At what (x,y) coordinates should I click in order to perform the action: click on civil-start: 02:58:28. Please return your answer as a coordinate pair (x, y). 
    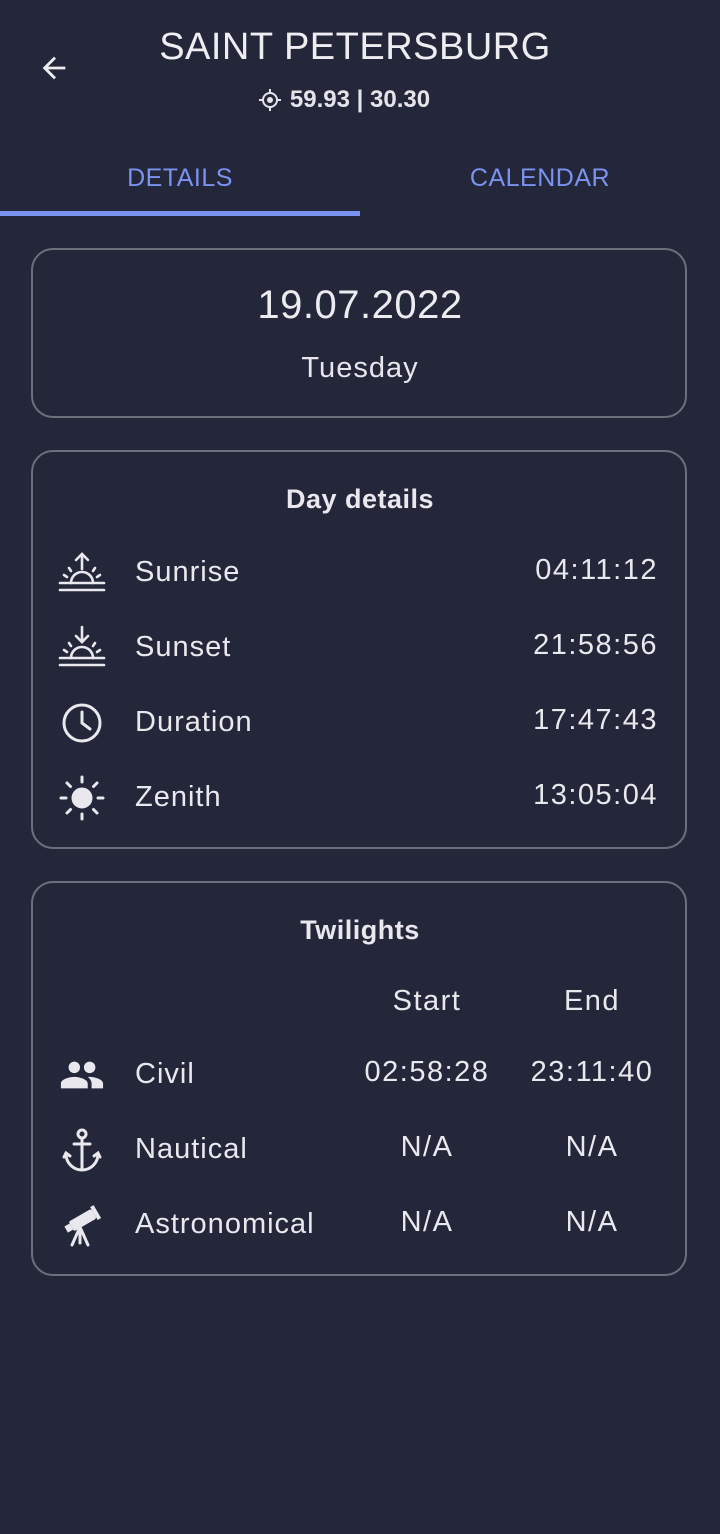
    Looking at the image, I should click on (427, 1072).